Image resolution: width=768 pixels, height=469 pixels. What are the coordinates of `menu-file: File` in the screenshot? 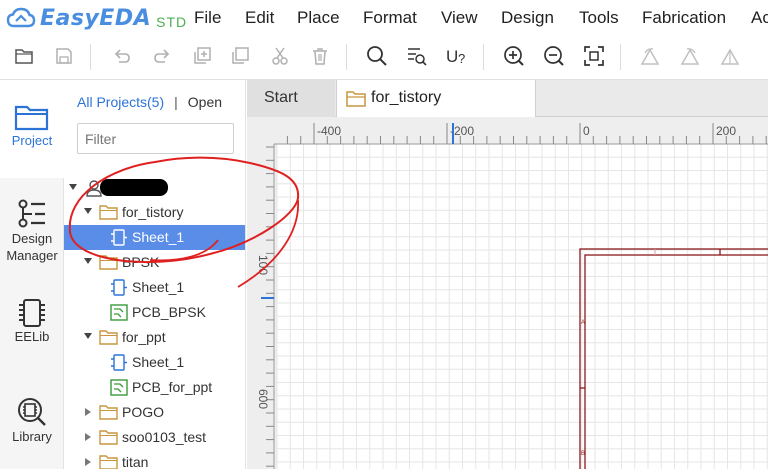 It's located at (207, 18).